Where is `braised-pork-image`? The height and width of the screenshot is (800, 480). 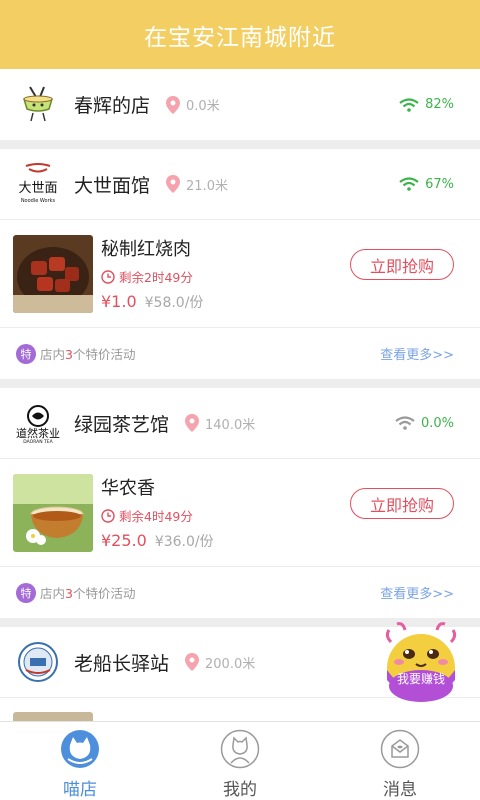
braised-pork-image is located at coordinates (53, 273).